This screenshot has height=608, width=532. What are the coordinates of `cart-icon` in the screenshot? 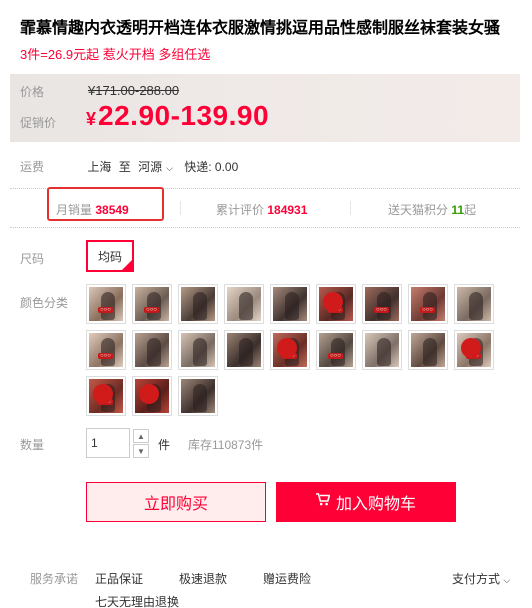 It's located at (323, 502).